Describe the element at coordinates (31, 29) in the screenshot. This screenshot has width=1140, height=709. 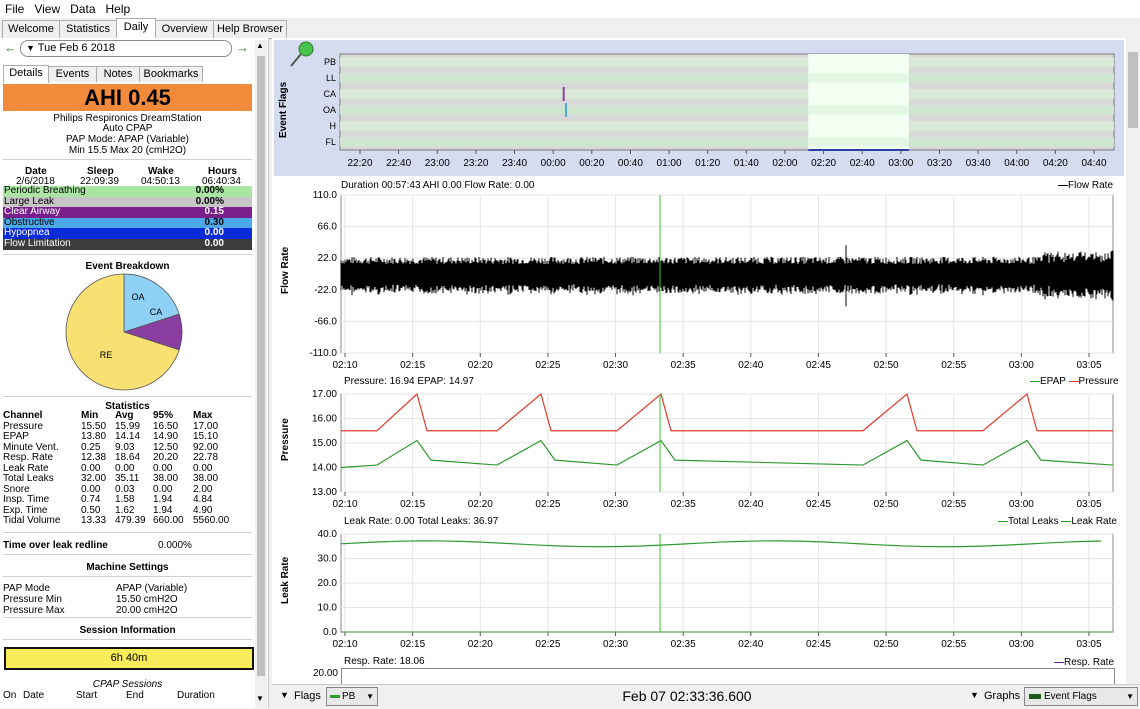
I see `tab-welcome: Welcome` at that location.